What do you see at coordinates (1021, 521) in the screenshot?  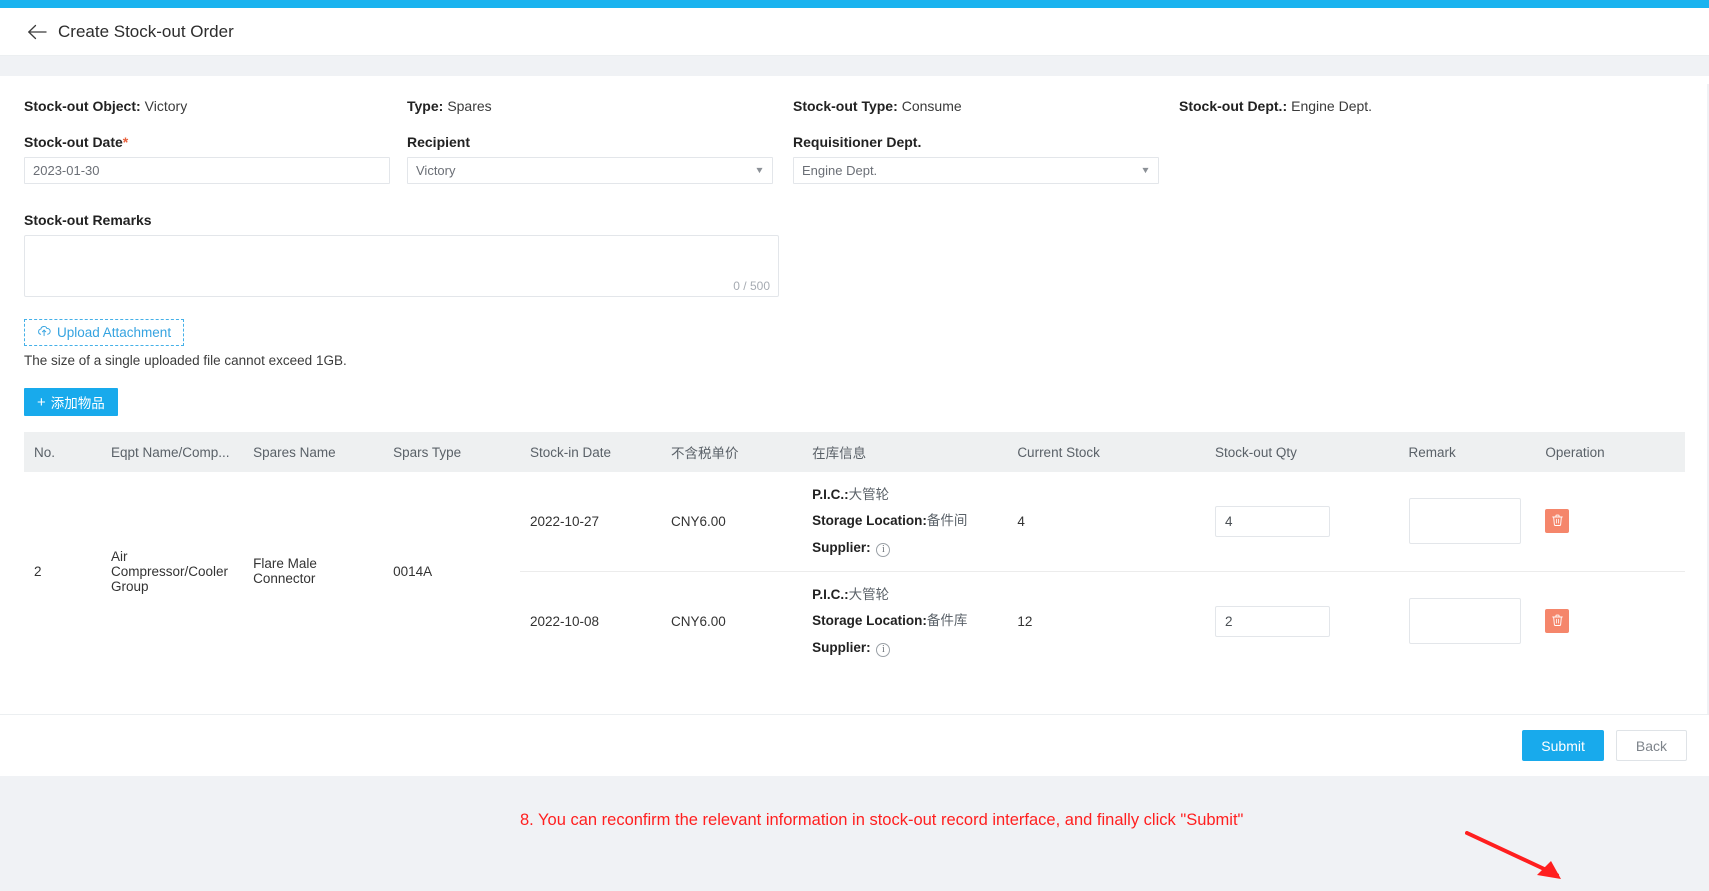 I see `cell-current-stock: 4` at bounding box center [1021, 521].